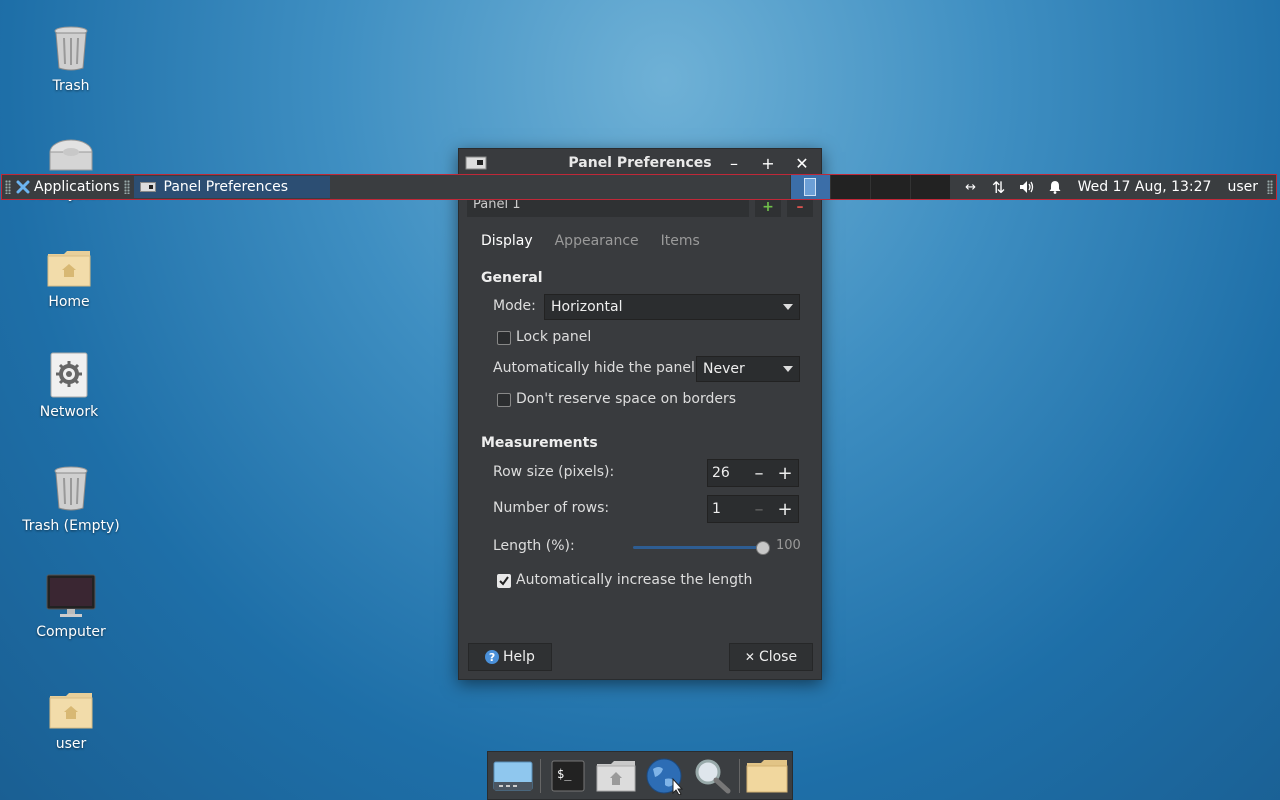  I want to click on remove-panel-button: –, so click(800, 207).